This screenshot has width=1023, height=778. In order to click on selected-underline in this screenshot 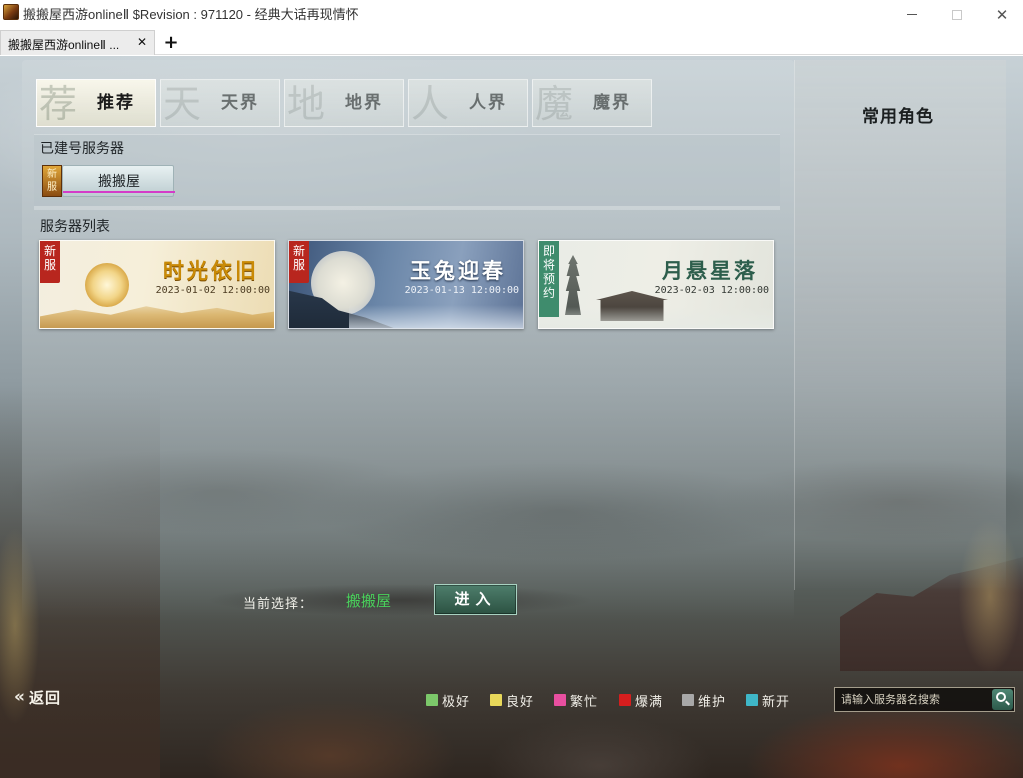, I will do `click(119, 192)`.